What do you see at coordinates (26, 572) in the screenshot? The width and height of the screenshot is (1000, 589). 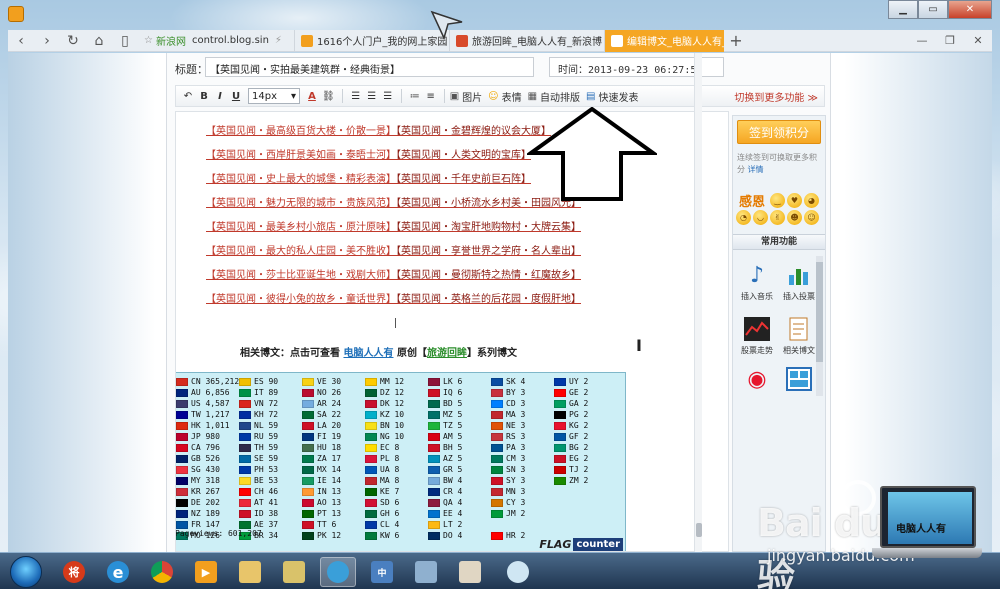 I see `start-button` at bounding box center [26, 572].